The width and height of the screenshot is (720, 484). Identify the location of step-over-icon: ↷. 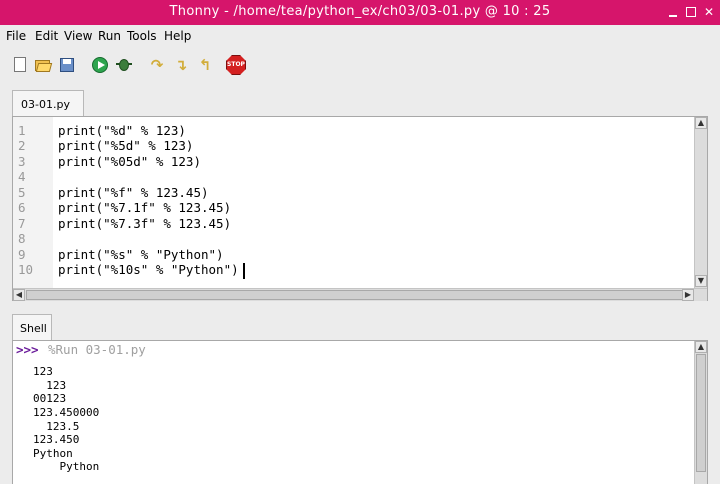
(157, 65).